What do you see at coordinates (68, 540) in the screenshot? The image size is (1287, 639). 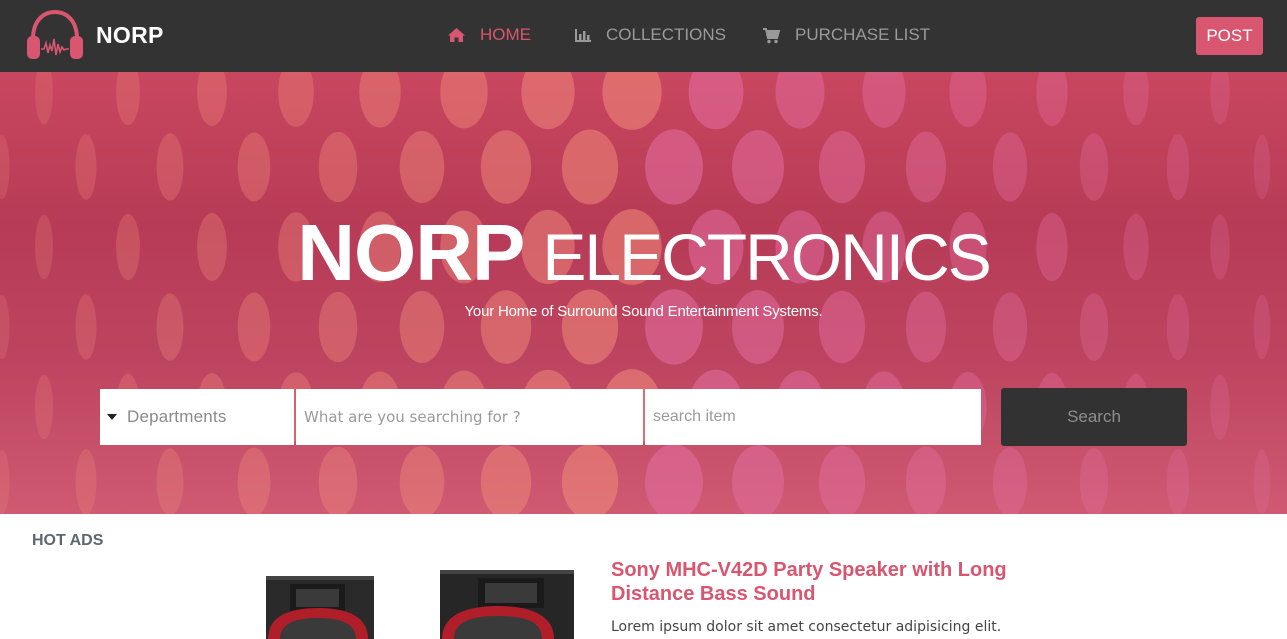 I see `hot-ads-heading: HOT ADS` at bounding box center [68, 540].